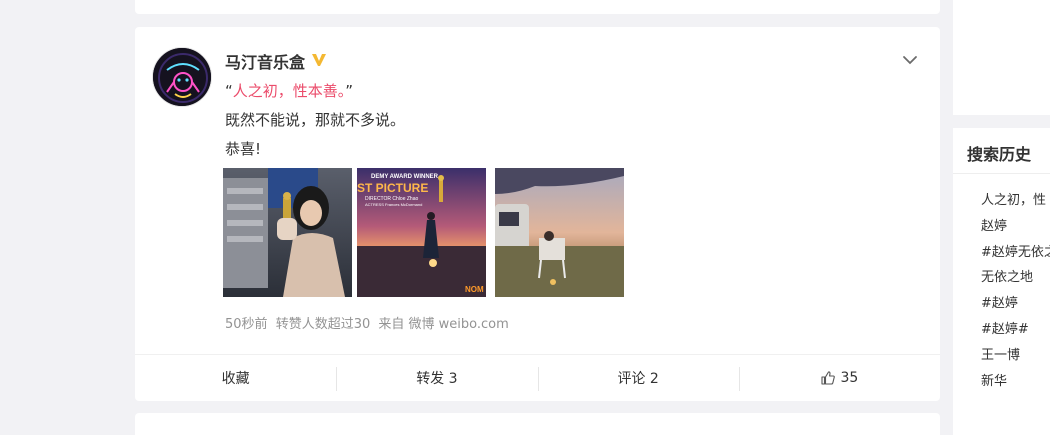 The height and width of the screenshot is (435, 1050). Describe the element at coordinates (828, 378) in the screenshot. I see `thumbs-up-icon` at that location.